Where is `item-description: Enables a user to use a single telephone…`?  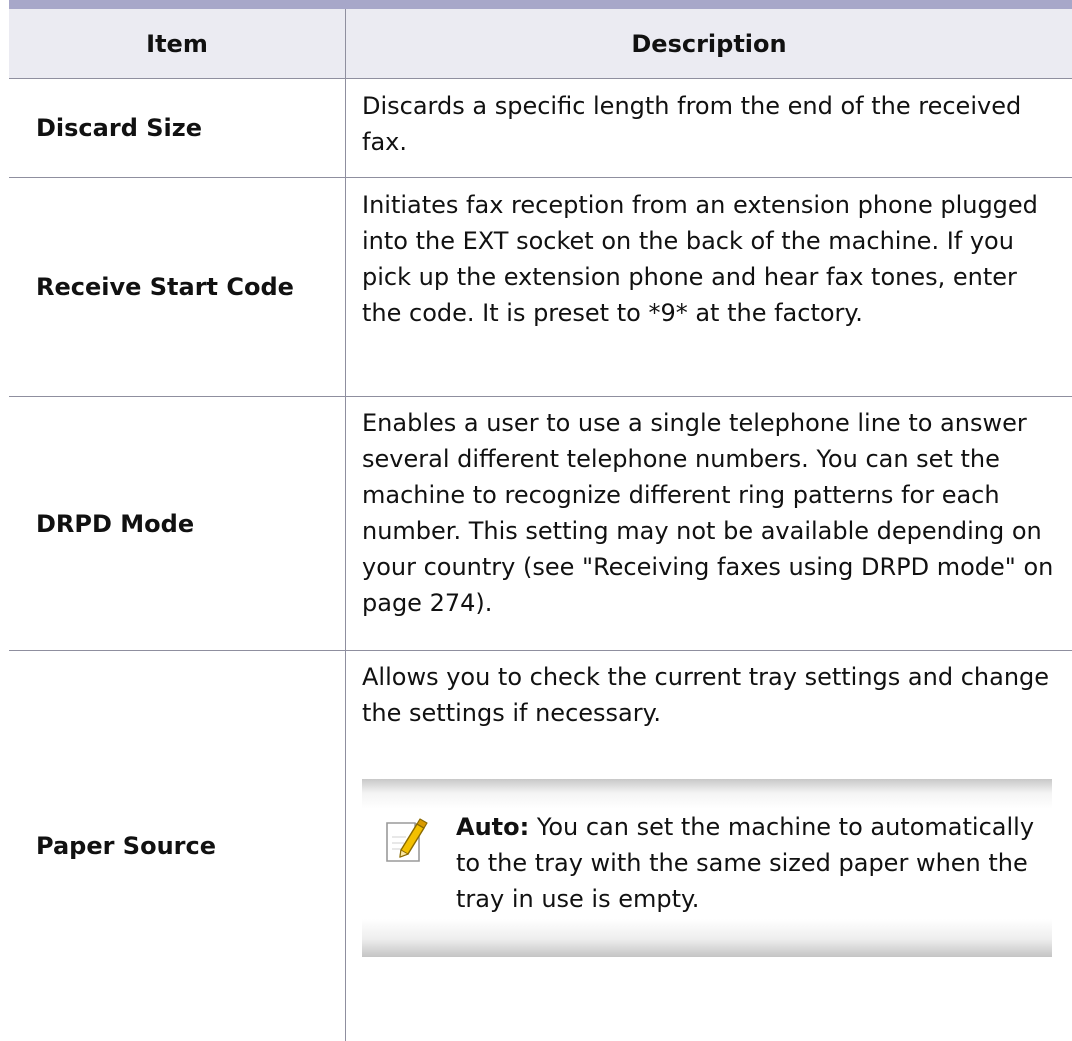 item-description: Enables a user to use a single telephone… is located at coordinates (708, 513).